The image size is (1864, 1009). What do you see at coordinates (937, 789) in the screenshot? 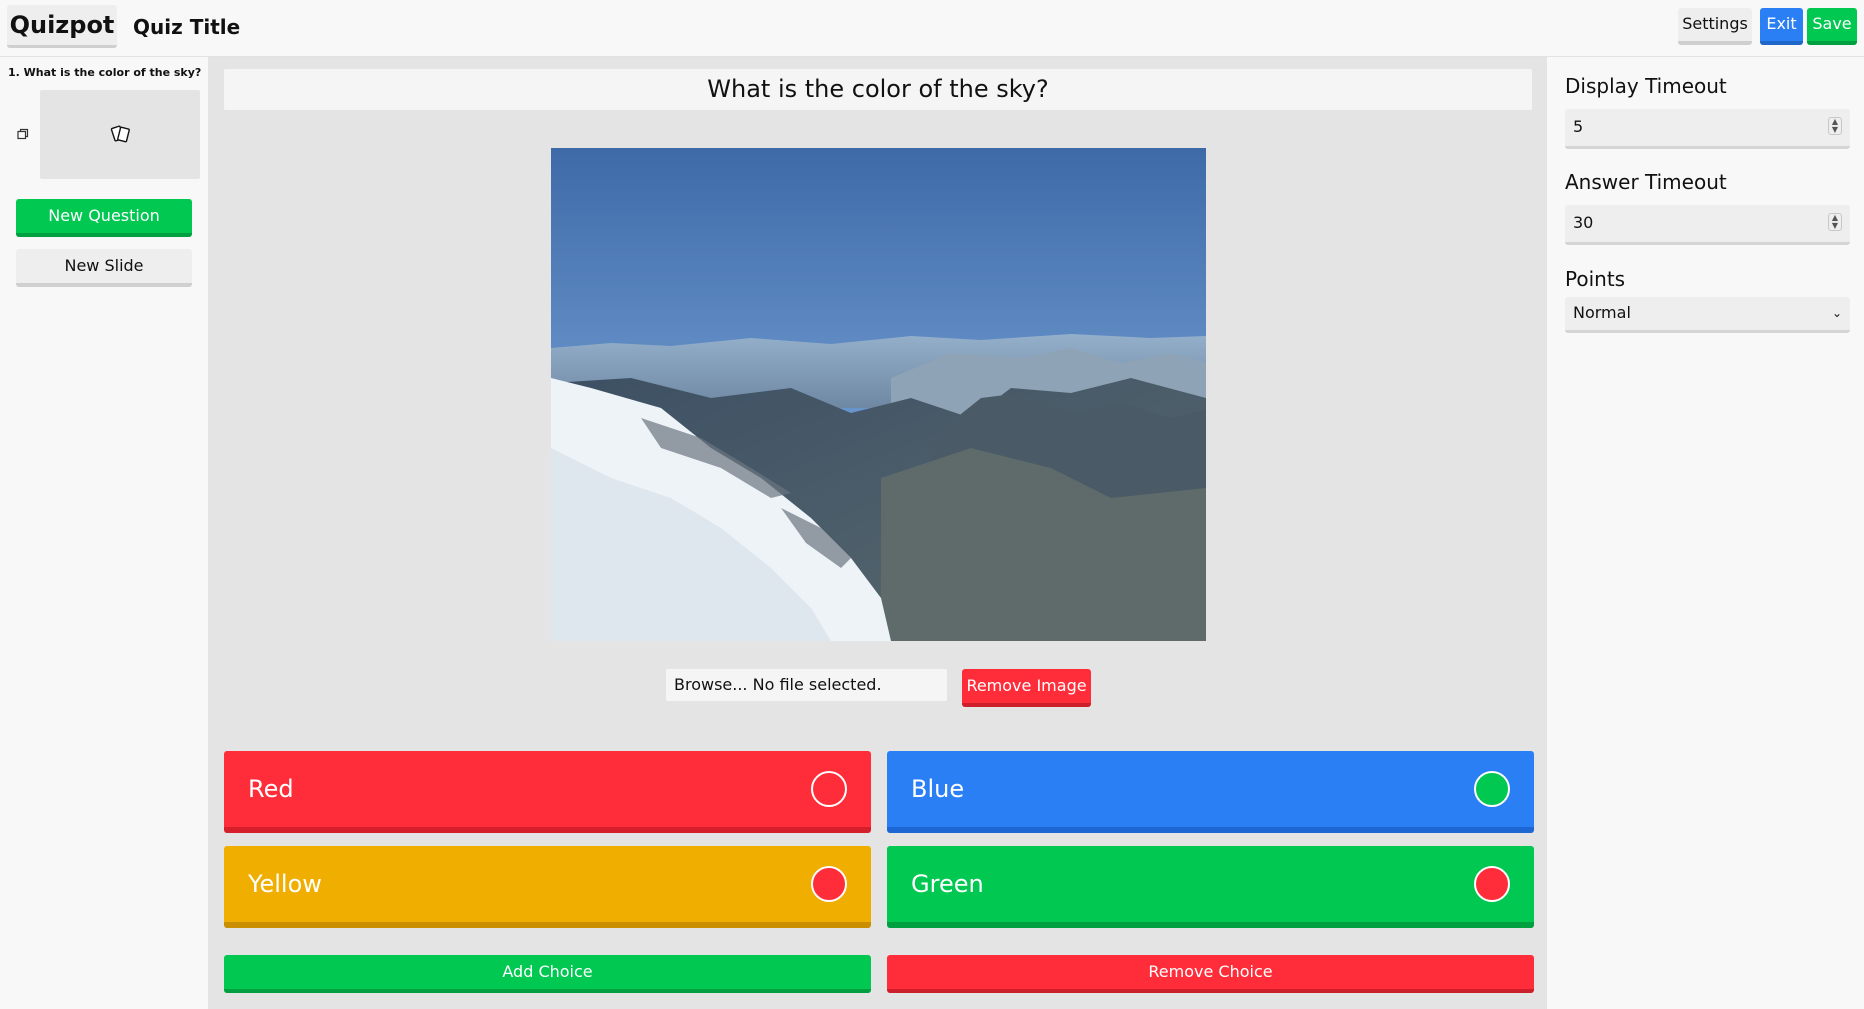
I see `choice-text: Blue` at bounding box center [937, 789].